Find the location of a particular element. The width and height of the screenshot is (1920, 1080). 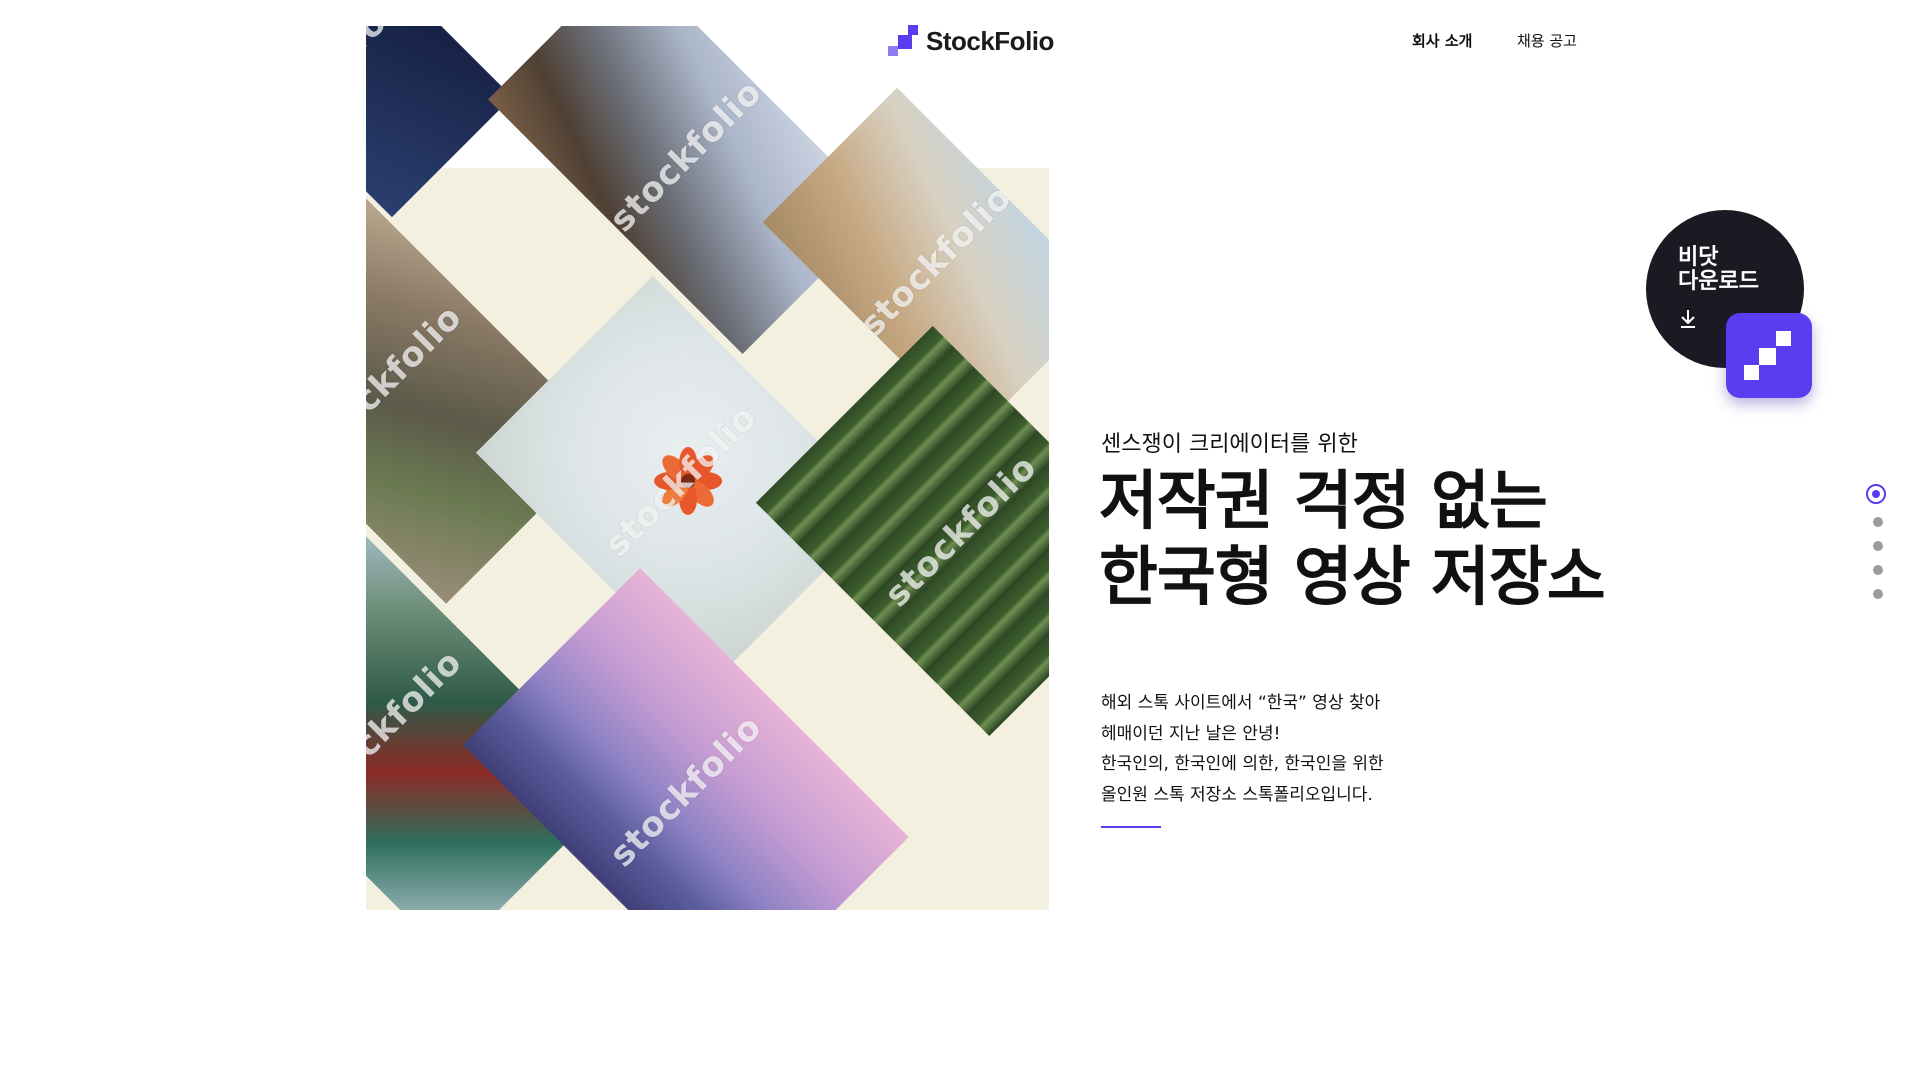

download-badge-label: 비닷 다운로드 is located at coordinates (1718, 270).